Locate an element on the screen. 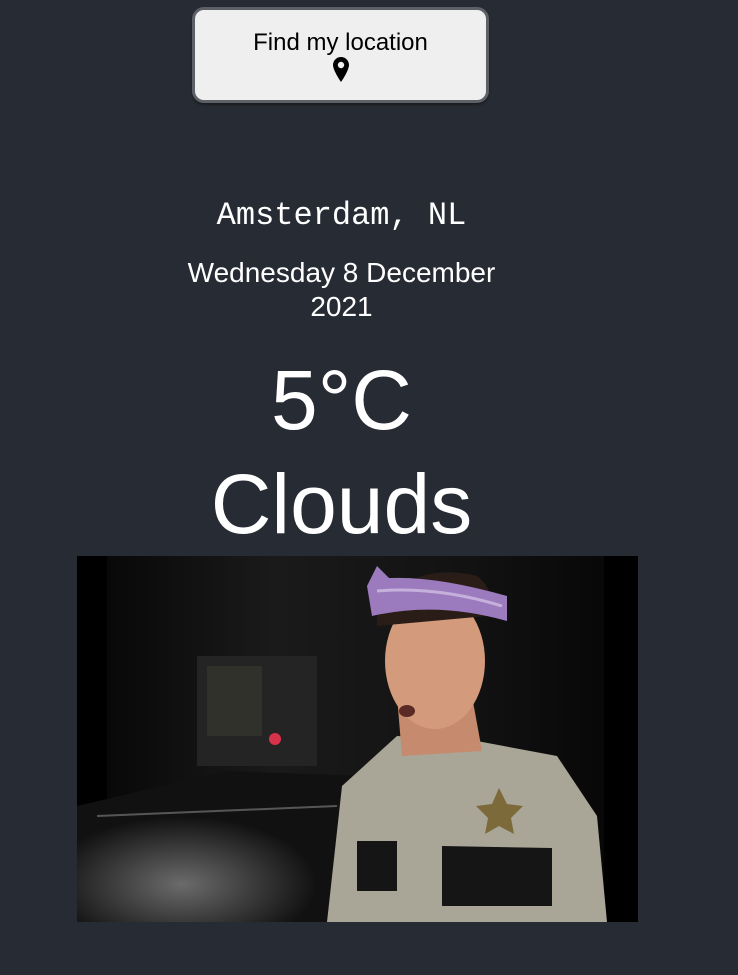 This screenshot has height=975, width=738. current-date: Wednesday 8 December 2021 is located at coordinates (341, 289).